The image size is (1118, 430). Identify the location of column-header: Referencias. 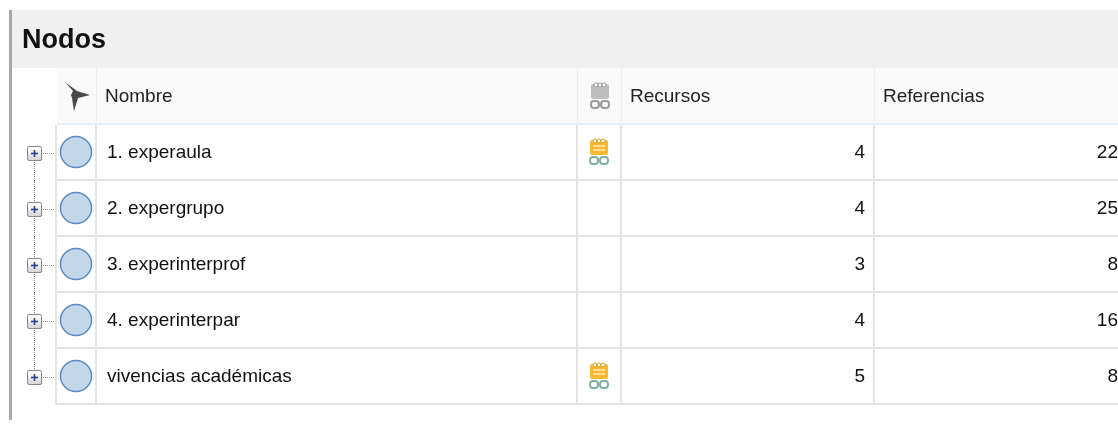
(996, 96).